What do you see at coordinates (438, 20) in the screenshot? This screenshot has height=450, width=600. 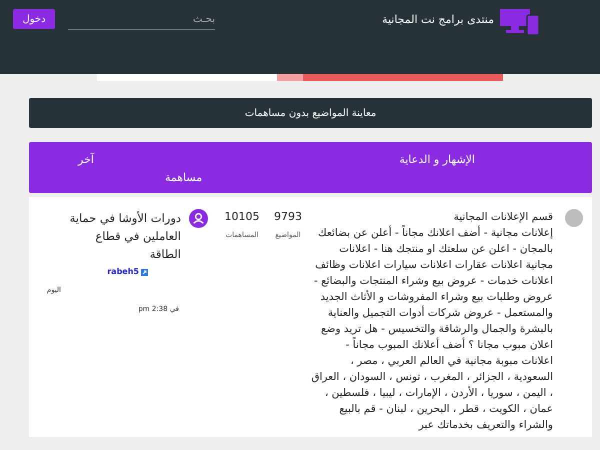 I see `site-title: منتدى برامج نت المجانية` at bounding box center [438, 20].